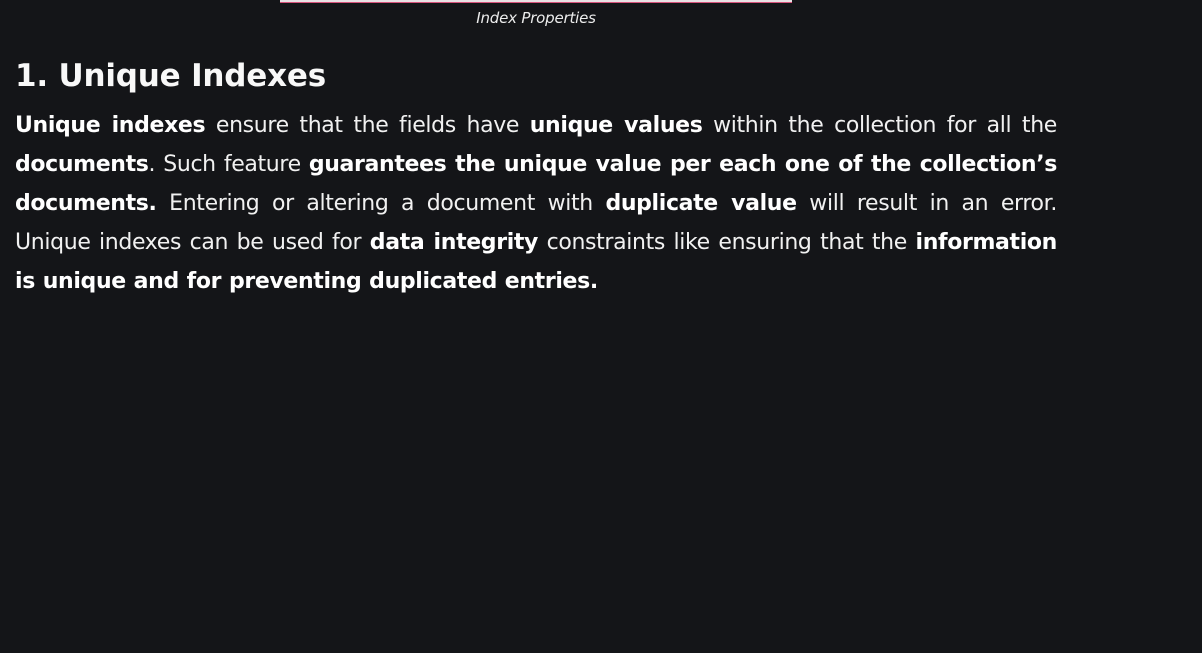  Describe the element at coordinates (616, 125) in the screenshot. I see `text-run: unique values` at that location.